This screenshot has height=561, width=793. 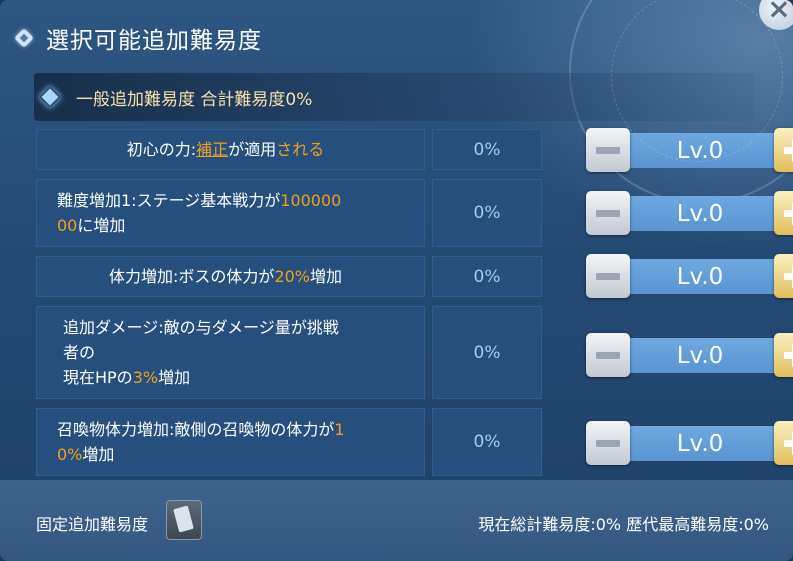 I want to click on desc-text: に増加, so click(x=101, y=225).